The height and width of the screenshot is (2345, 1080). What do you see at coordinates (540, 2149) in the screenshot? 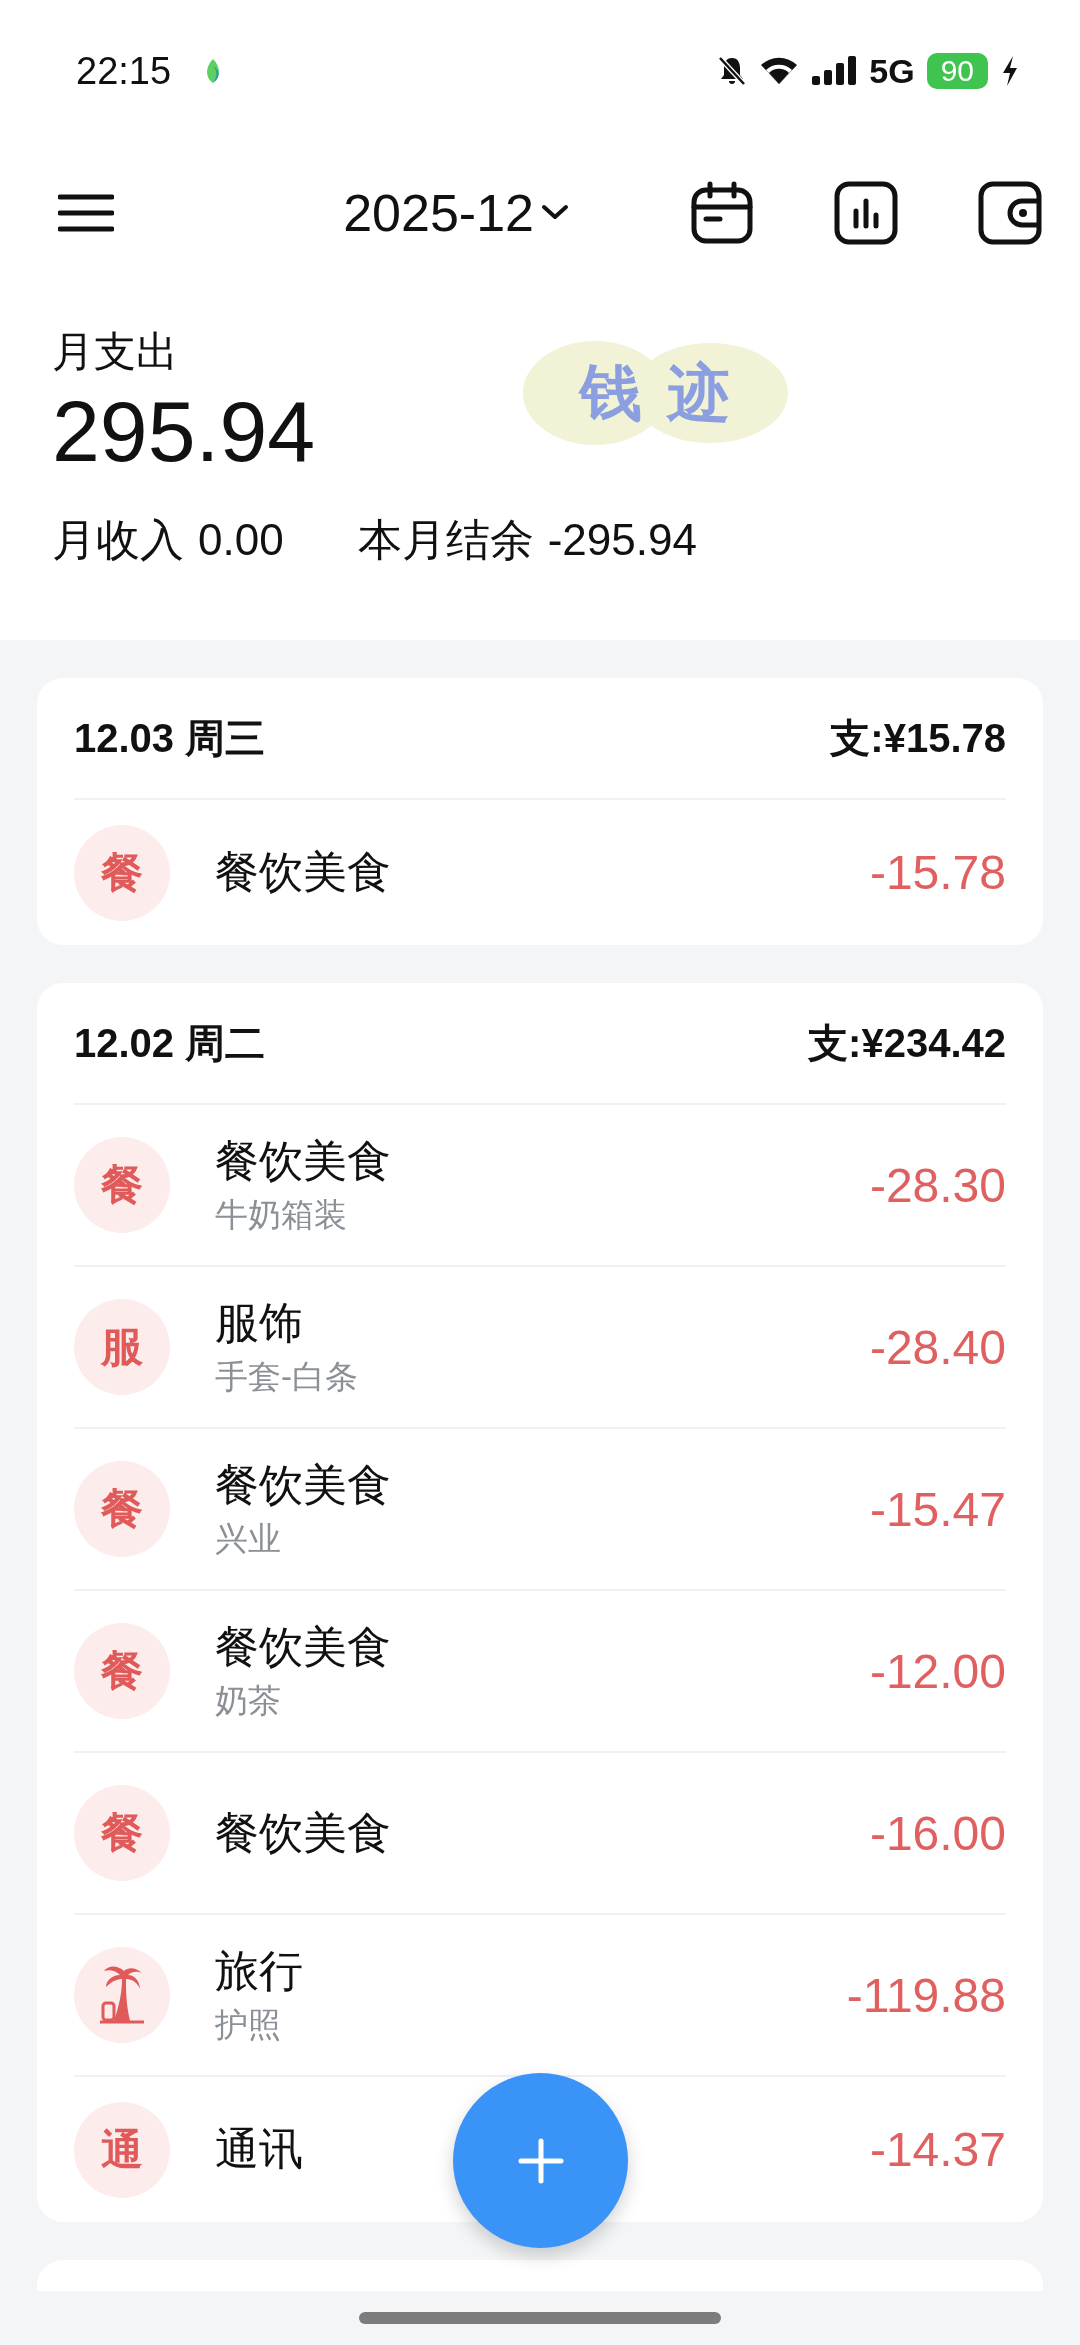
I see `transaction-row: 通 通讯 -14.37` at bounding box center [540, 2149].